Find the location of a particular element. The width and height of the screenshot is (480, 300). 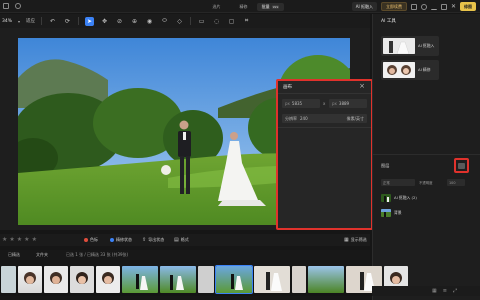

select-icon: ➤ is located at coordinates (90, 21).